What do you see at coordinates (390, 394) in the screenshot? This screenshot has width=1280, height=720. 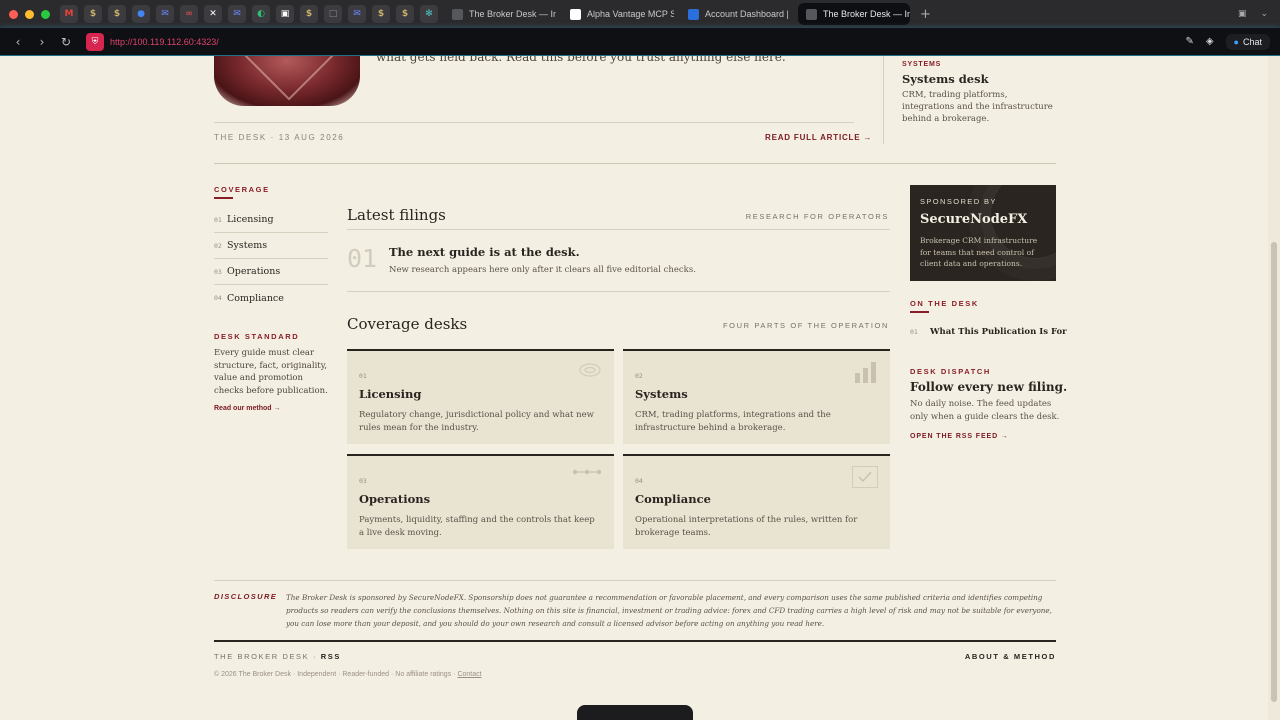 I see `card-title: Licensing` at bounding box center [390, 394].